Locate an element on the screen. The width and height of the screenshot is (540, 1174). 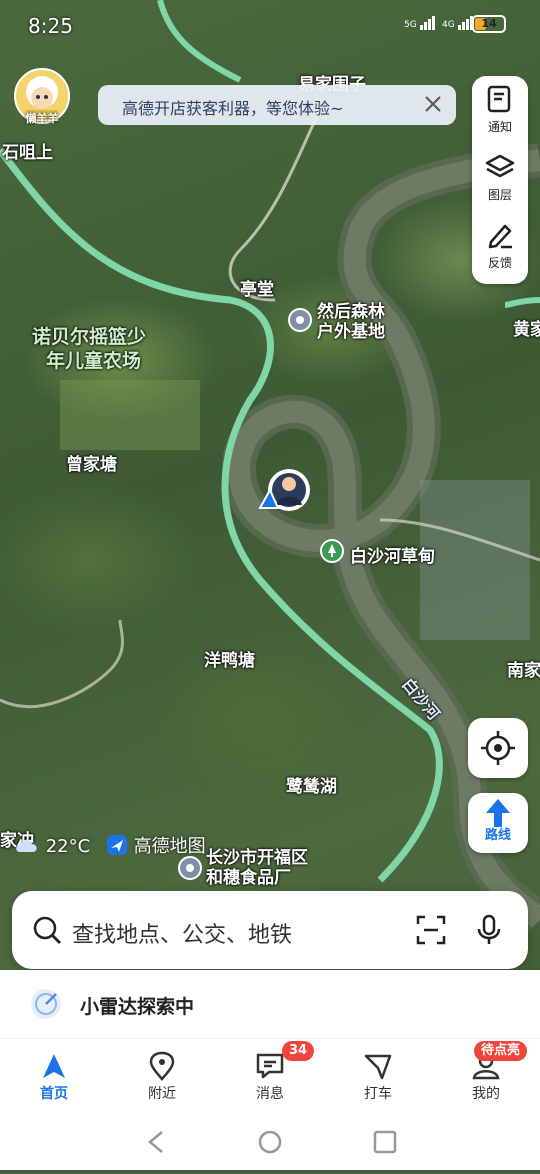
map-label: 亭堂 is located at coordinates (257, 290).